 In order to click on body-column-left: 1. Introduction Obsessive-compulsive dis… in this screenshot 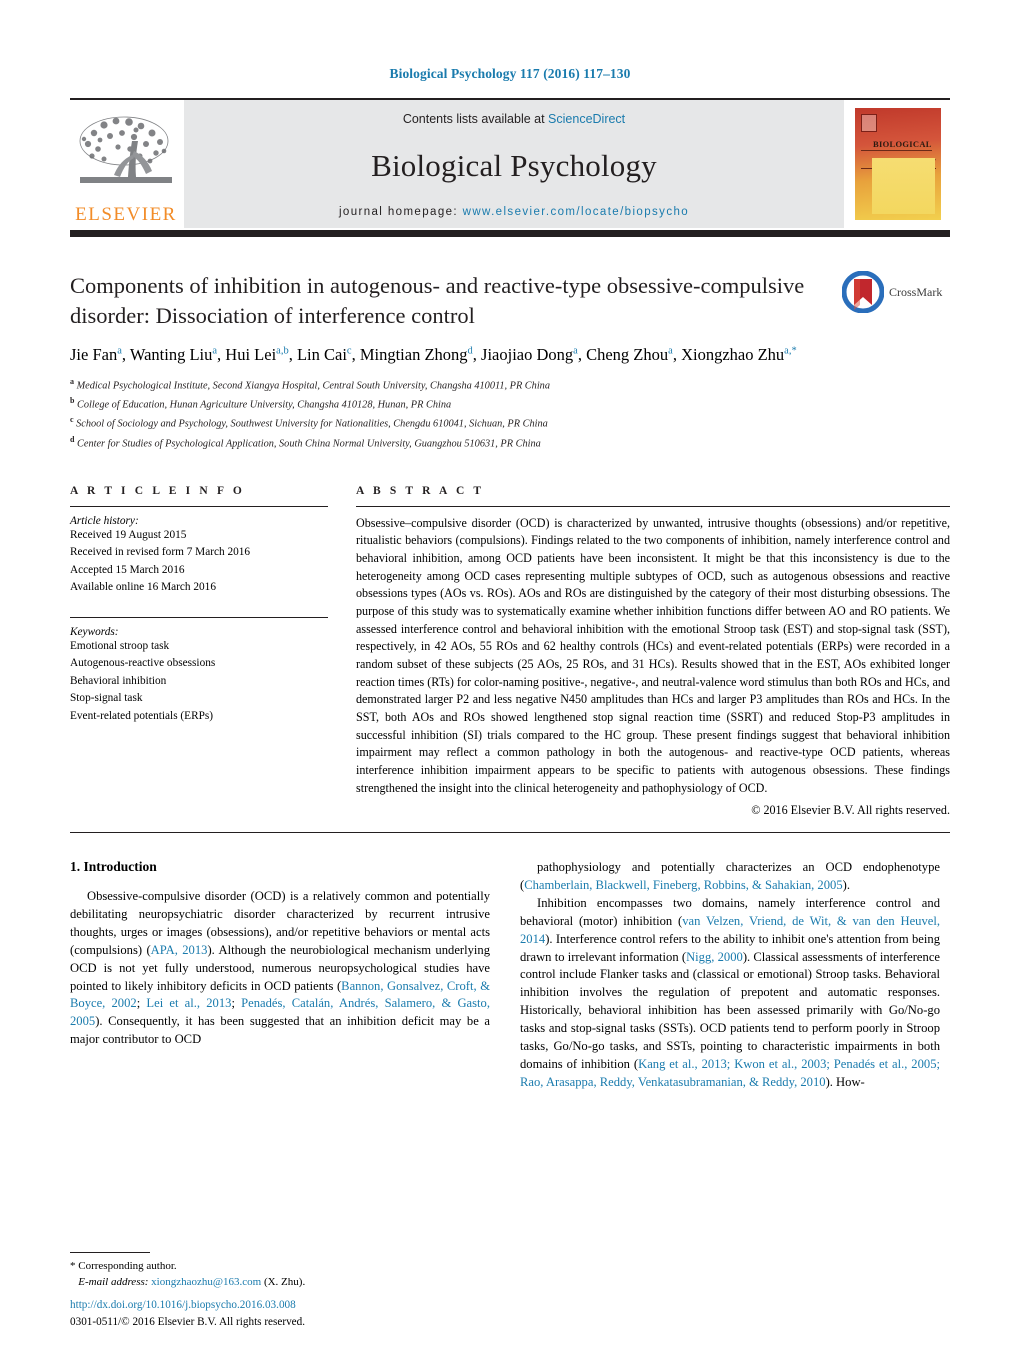, I will do `click(280, 975)`.